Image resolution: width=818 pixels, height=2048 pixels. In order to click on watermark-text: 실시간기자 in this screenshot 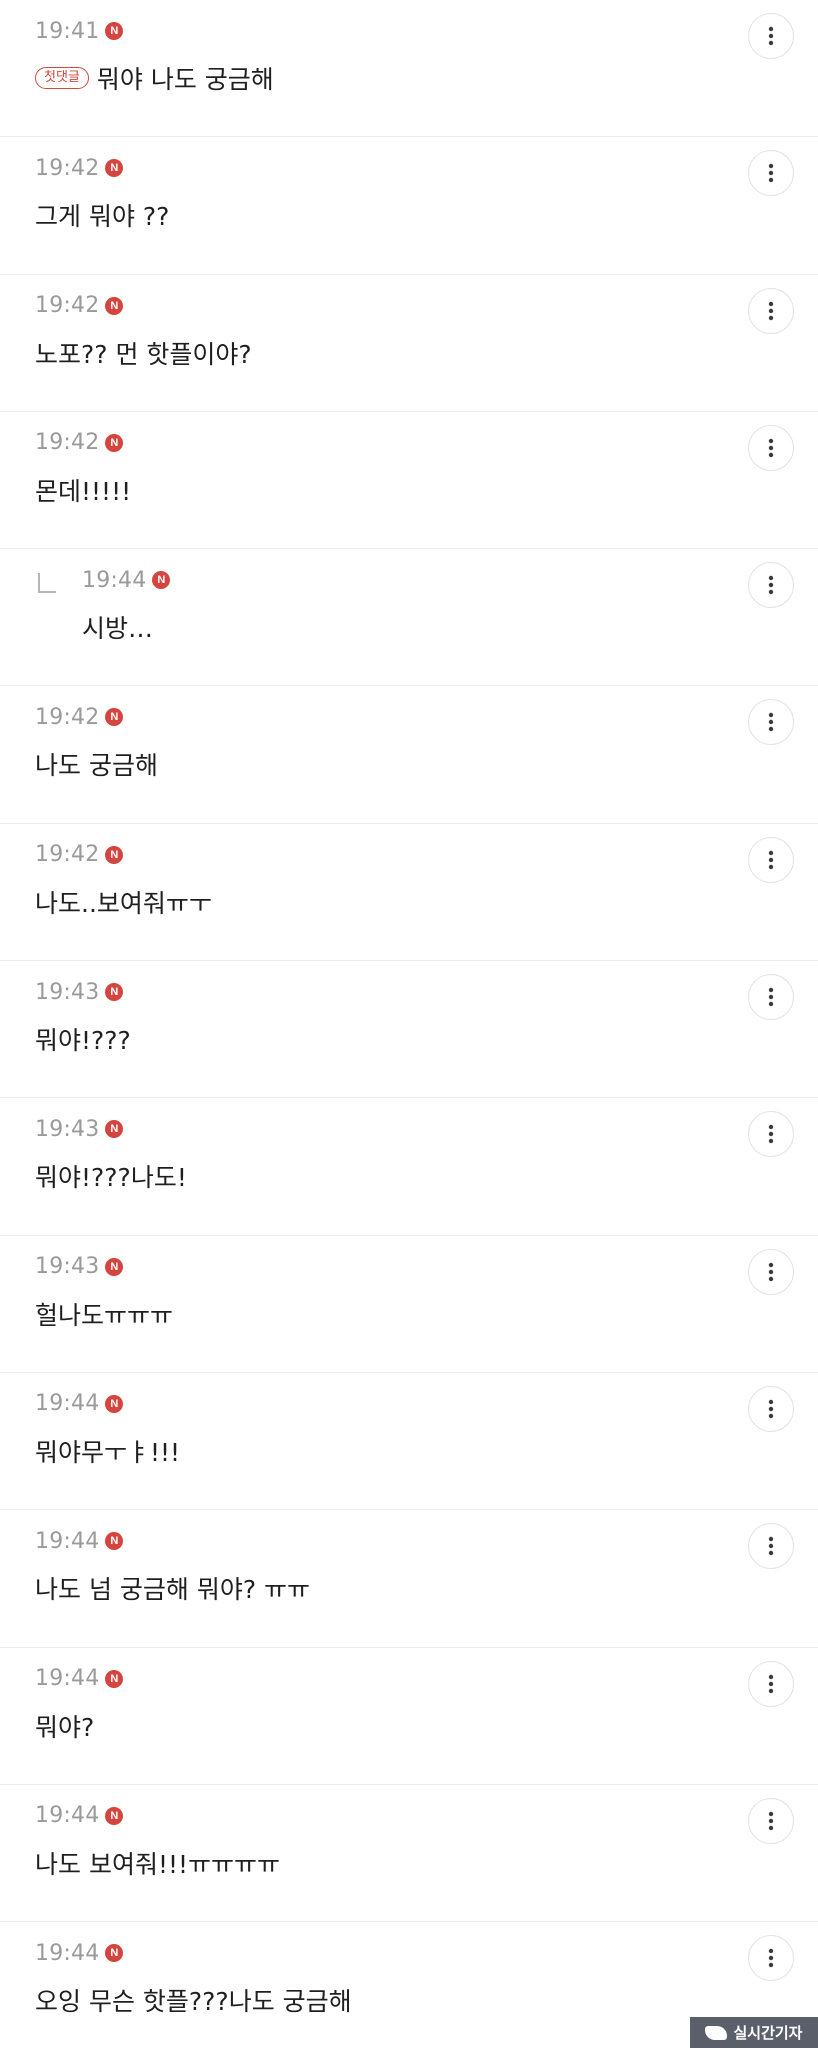, I will do `click(768, 2033)`.